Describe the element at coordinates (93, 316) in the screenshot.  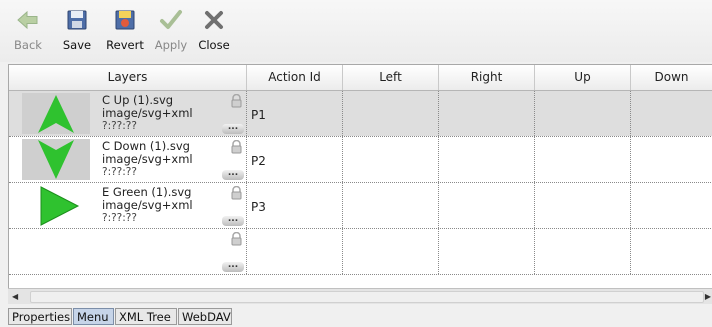
I see `tab-menu: Menu` at that location.